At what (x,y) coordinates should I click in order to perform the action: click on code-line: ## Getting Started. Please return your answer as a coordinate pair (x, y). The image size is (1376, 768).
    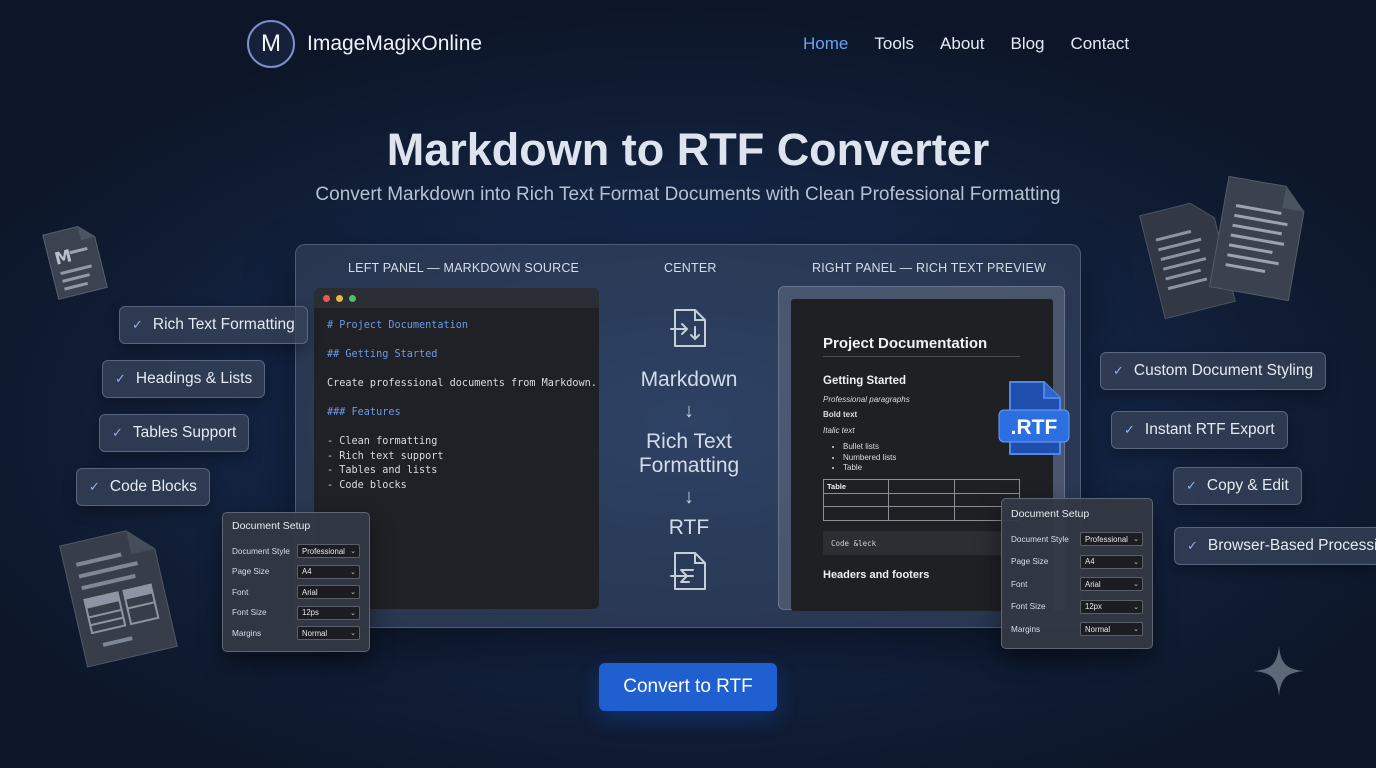
    Looking at the image, I should click on (382, 354).